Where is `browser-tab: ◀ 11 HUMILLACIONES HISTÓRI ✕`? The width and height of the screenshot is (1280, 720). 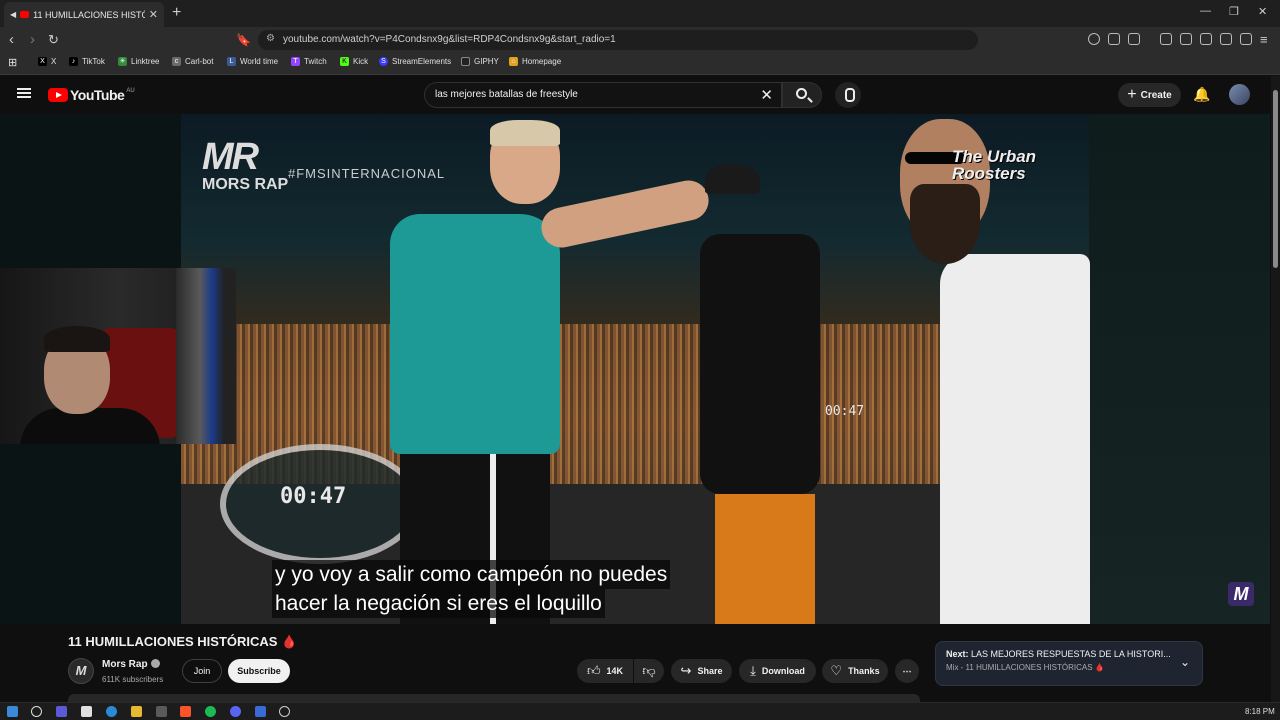 browser-tab: ◀ 11 HUMILLACIONES HISTÓRI ✕ is located at coordinates (84, 14).